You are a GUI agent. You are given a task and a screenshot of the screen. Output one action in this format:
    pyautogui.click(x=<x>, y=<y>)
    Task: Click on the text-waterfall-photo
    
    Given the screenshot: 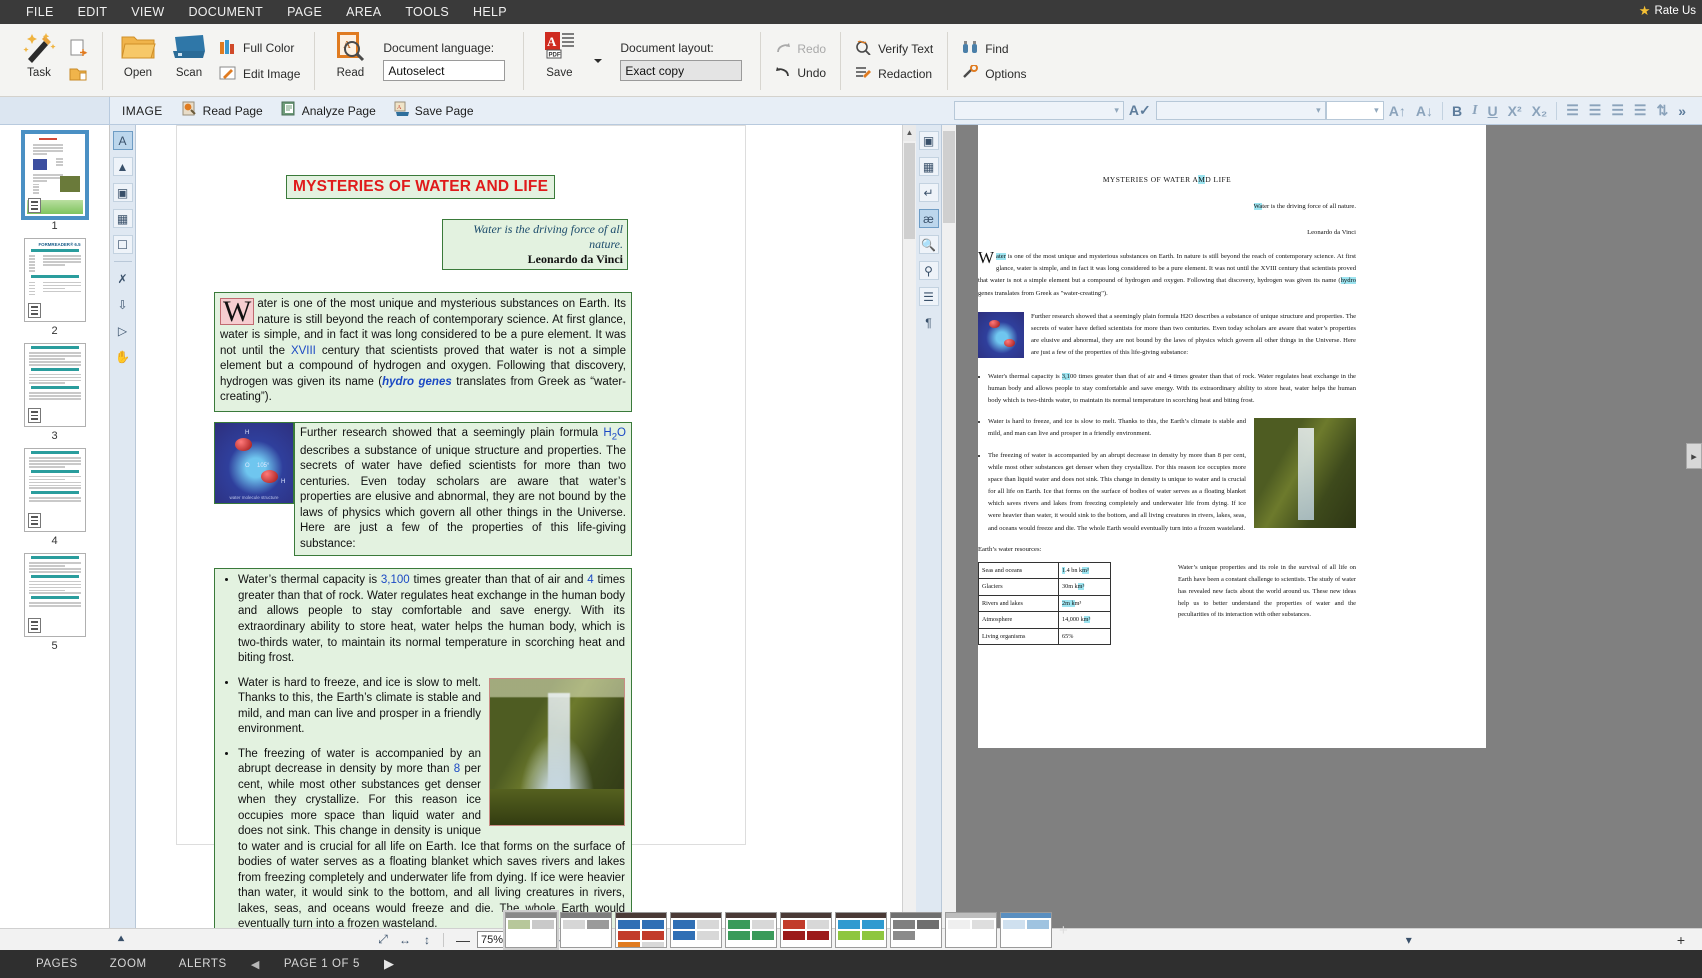 What is the action you would take?
    pyautogui.click(x=1305, y=473)
    